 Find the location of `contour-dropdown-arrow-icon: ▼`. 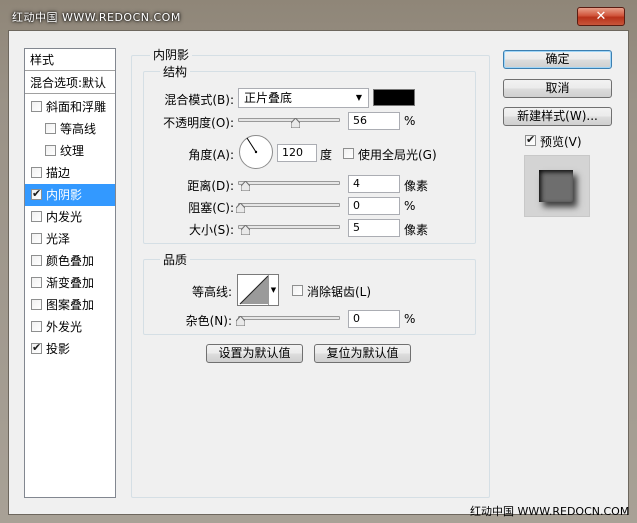

contour-dropdown-arrow-icon: ▼ is located at coordinates (273, 290).